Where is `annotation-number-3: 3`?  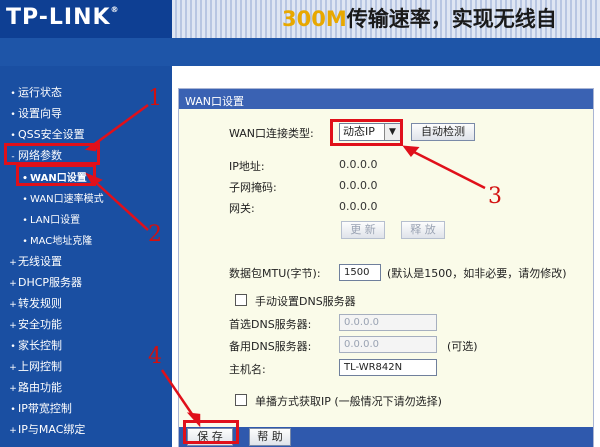 annotation-number-3: 3 is located at coordinates (495, 196).